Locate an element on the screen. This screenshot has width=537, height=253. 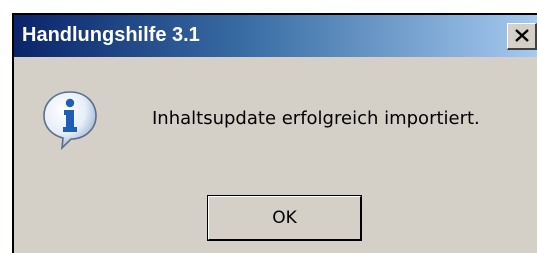
ok-button-label: OK is located at coordinates (284, 218).